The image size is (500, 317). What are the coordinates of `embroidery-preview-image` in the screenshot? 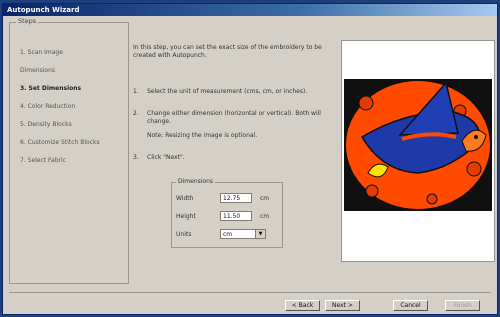 It's located at (418, 145).